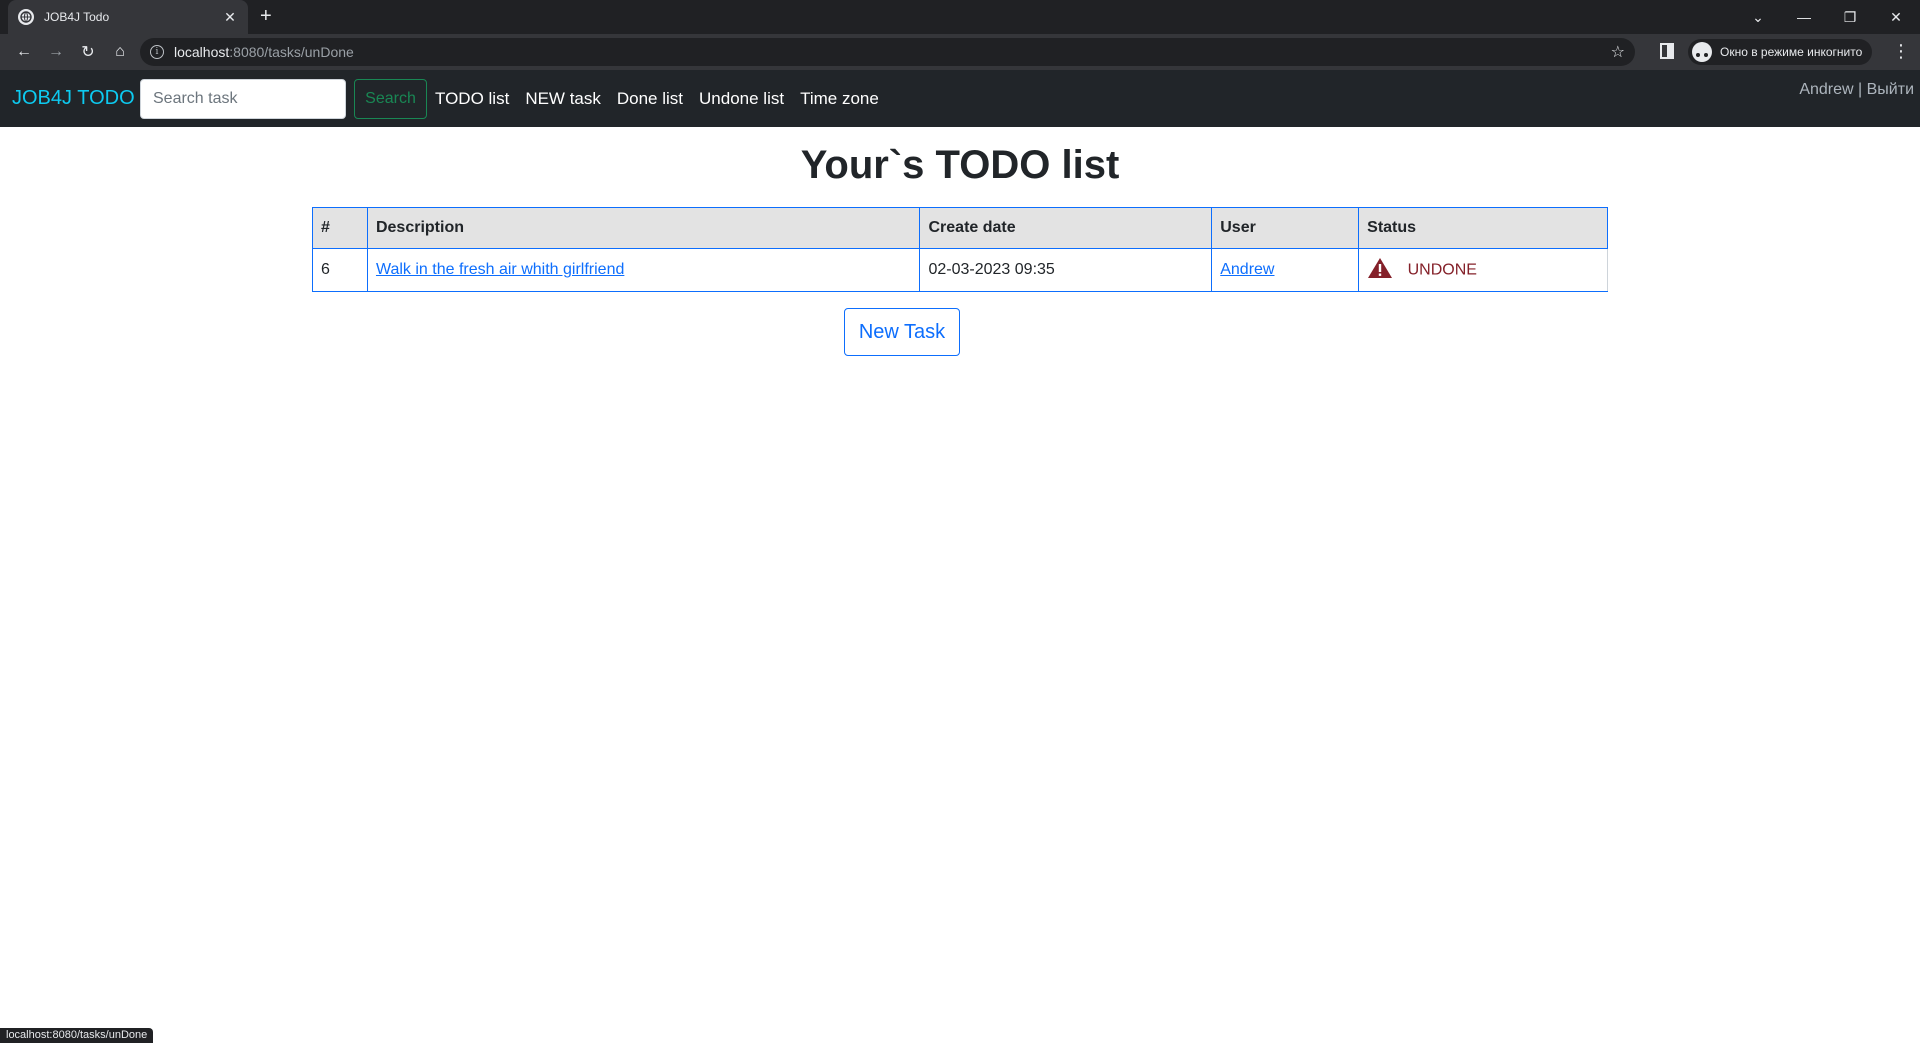 The width and height of the screenshot is (1920, 1043). Describe the element at coordinates (77, 17) in the screenshot. I see `tab-title: JOB4J Todo` at that location.